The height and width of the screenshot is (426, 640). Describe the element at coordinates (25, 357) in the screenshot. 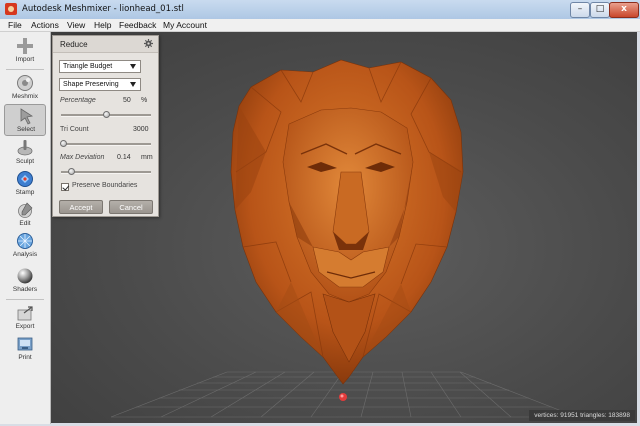

I see `tool-label: Print` at that location.